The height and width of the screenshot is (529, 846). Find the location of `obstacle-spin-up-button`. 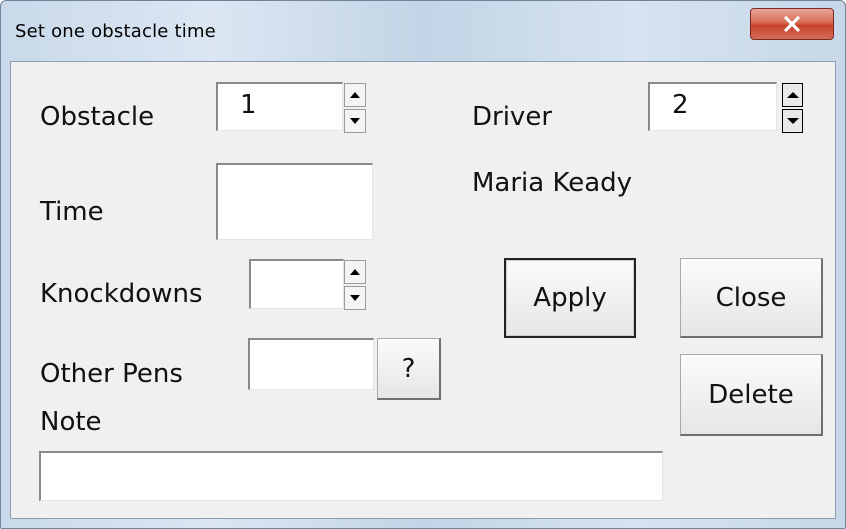

obstacle-spin-up-button is located at coordinates (355, 95).